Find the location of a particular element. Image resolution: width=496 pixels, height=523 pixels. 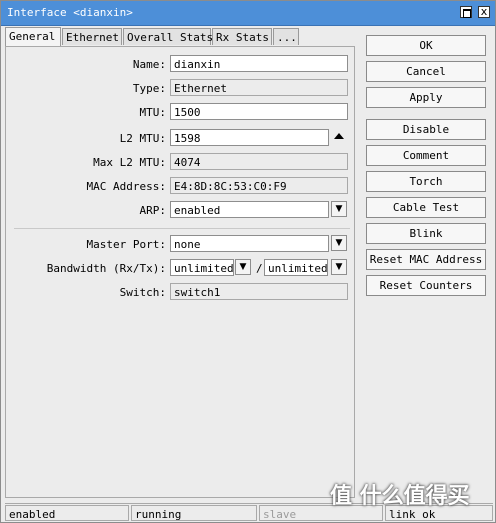

master-port-label: Master Port: is located at coordinates (126, 244).